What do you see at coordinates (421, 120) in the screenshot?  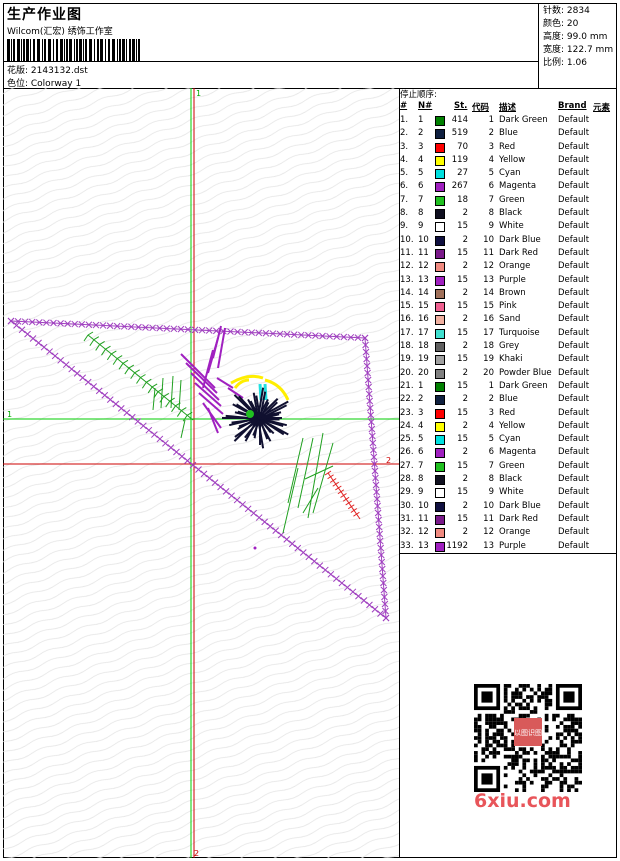 I see `row-needle: 1` at bounding box center [421, 120].